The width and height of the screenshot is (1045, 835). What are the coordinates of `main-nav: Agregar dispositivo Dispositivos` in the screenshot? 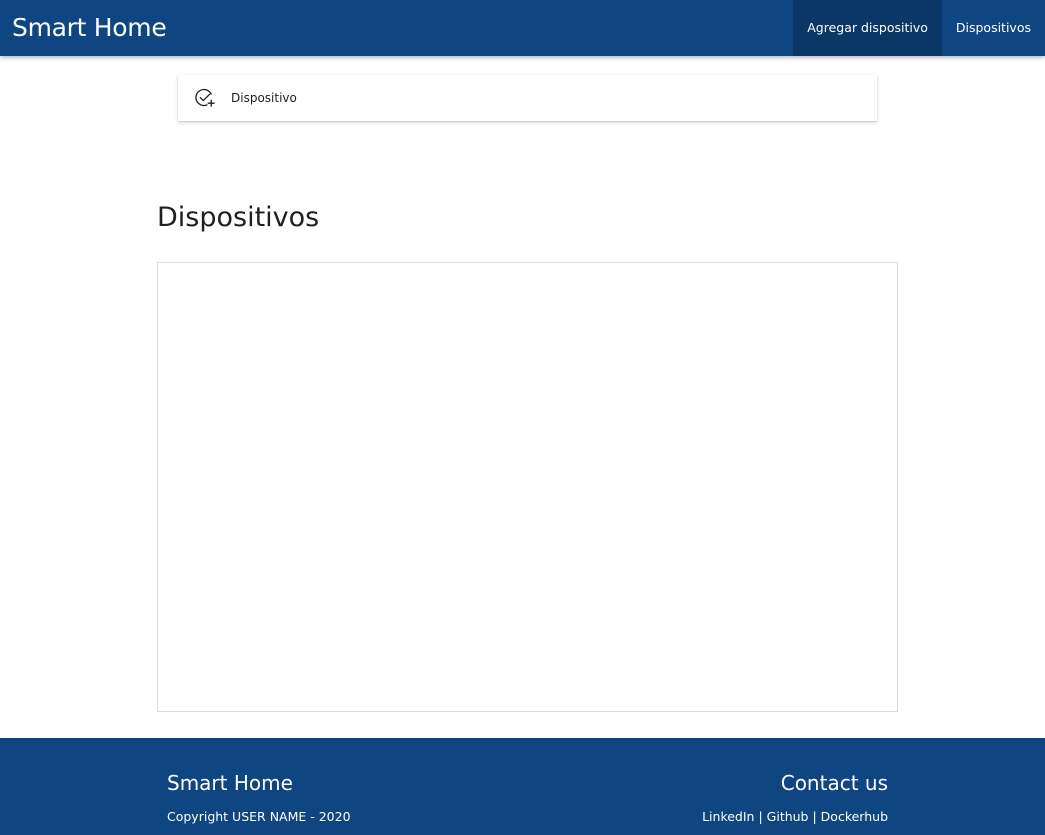 It's located at (919, 28).